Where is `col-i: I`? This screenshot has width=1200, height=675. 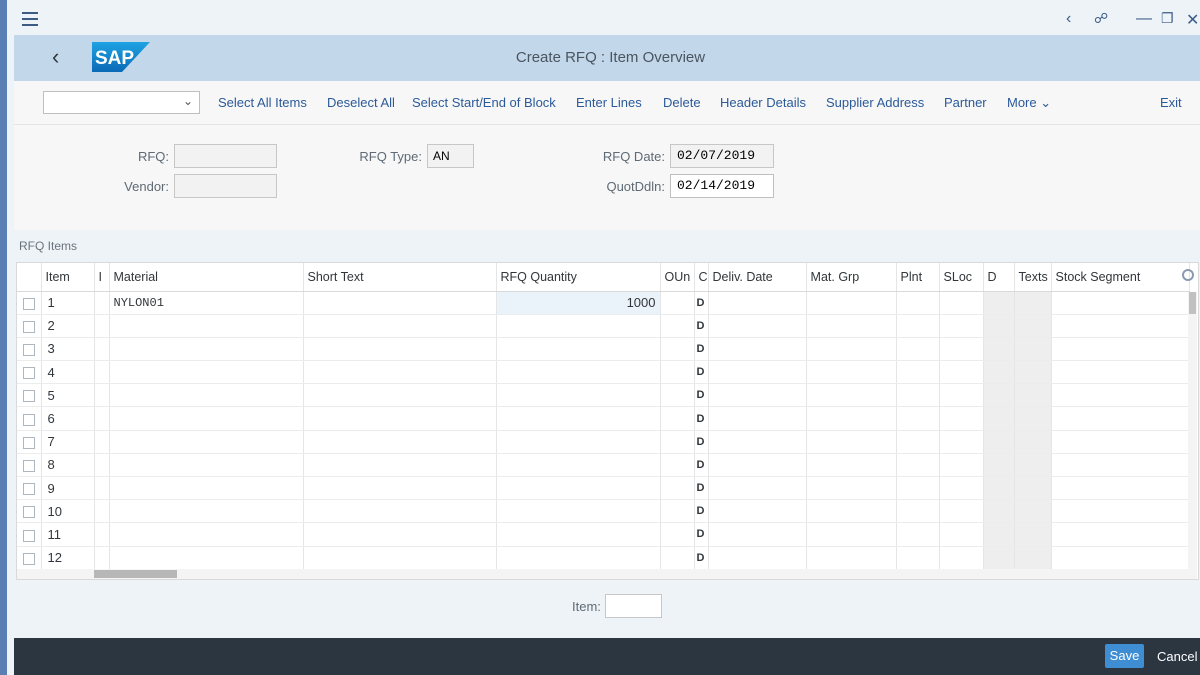
col-i: I is located at coordinates (102, 277).